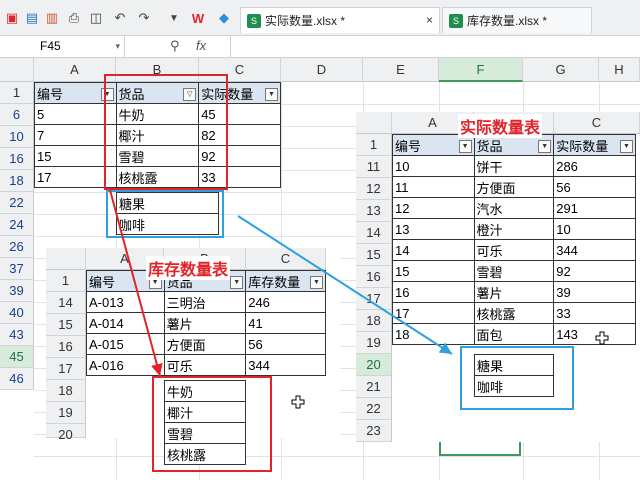 The height and width of the screenshot is (480, 640). Describe the element at coordinates (345, 285) in the screenshot. I see `blue-arrow` at that location.